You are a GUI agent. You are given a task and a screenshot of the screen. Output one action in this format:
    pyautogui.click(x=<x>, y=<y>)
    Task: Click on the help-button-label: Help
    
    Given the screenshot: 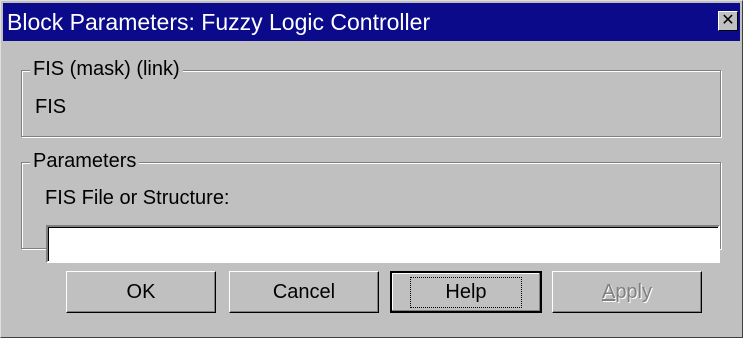 What is the action you would take?
    pyautogui.click(x=466, y=291)
    